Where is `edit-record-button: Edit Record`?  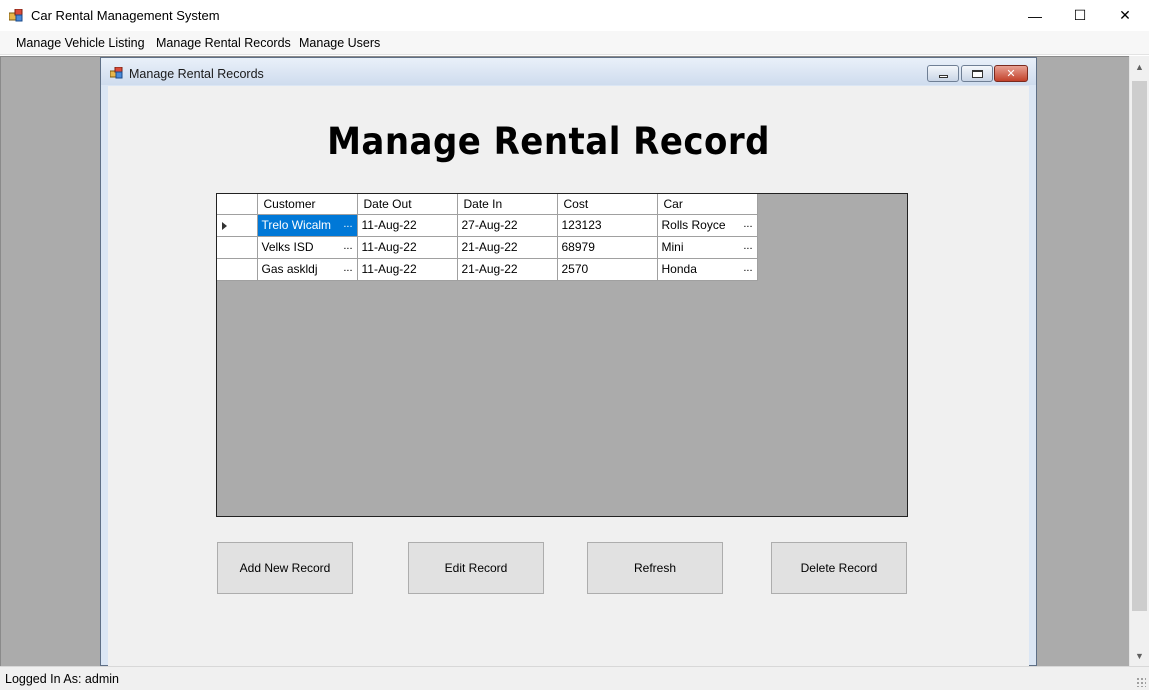
edit-record-button: Edit Record is located at coordinates (476, 568).